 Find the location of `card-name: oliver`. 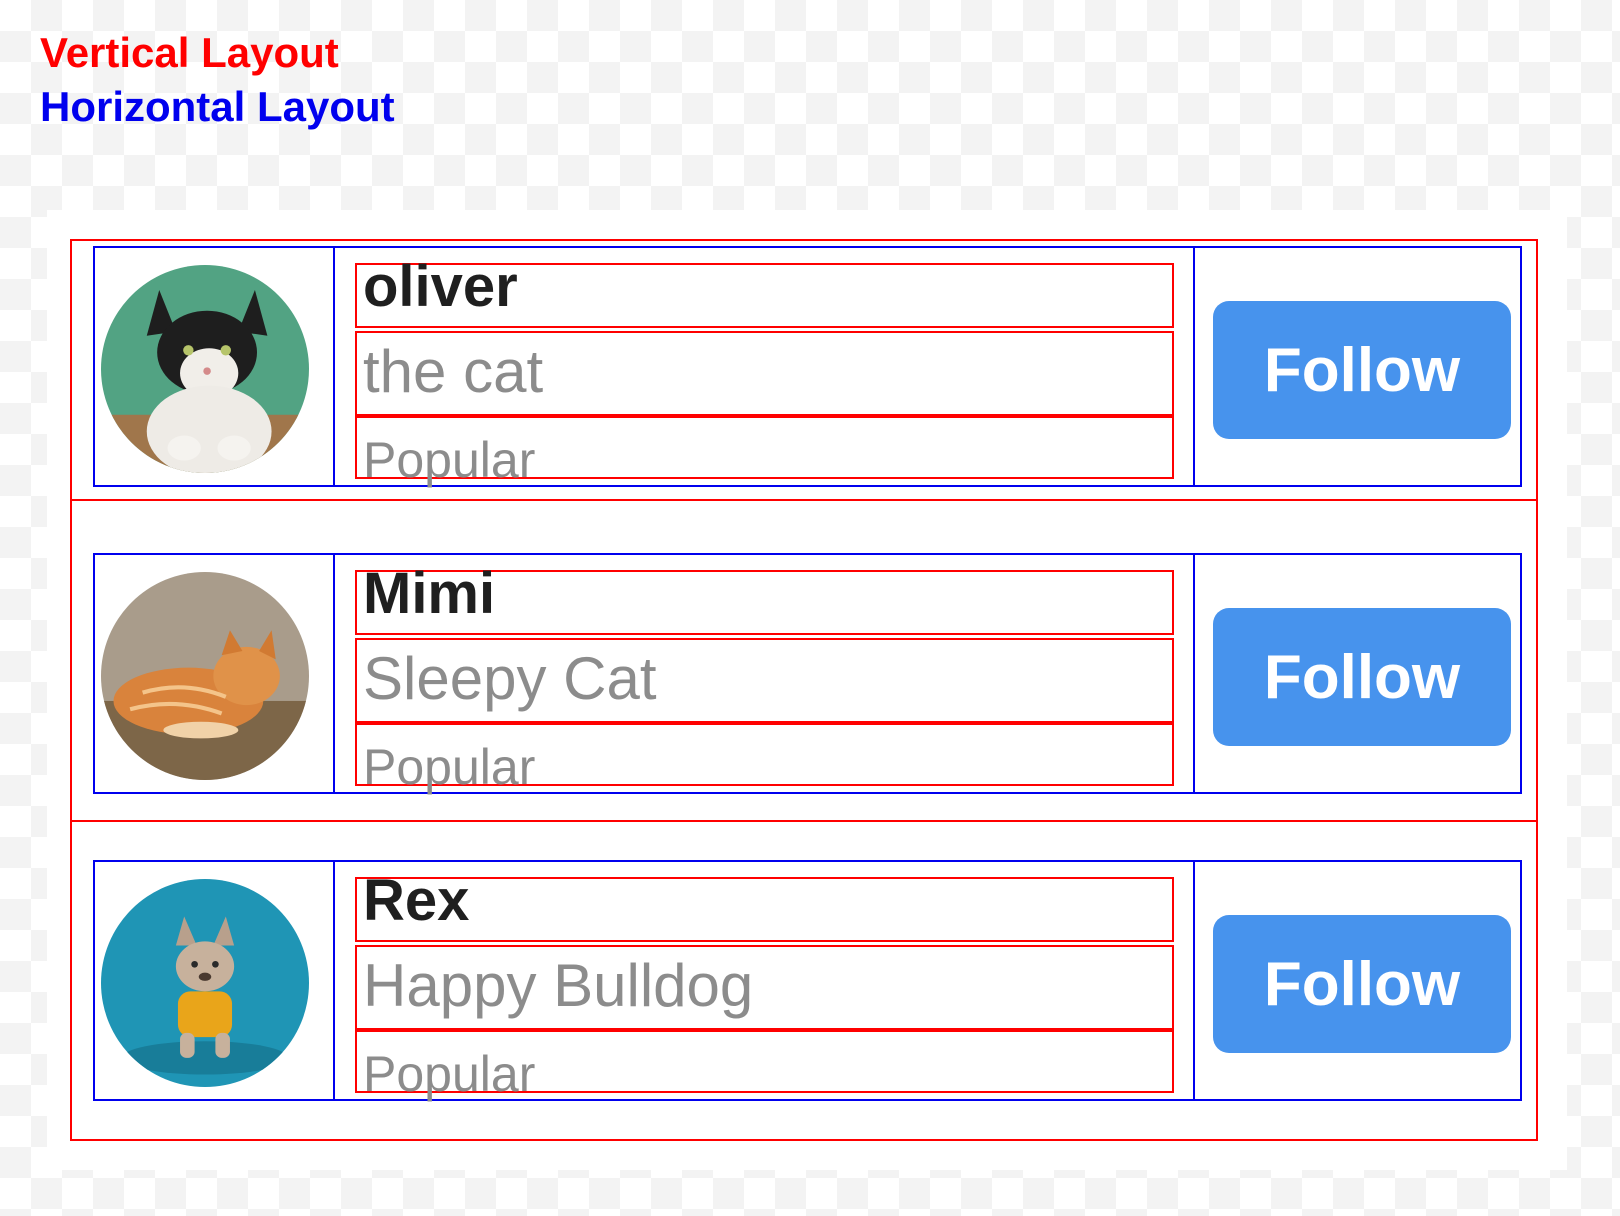

card-name: oliver is located at coordinates (440, 286).